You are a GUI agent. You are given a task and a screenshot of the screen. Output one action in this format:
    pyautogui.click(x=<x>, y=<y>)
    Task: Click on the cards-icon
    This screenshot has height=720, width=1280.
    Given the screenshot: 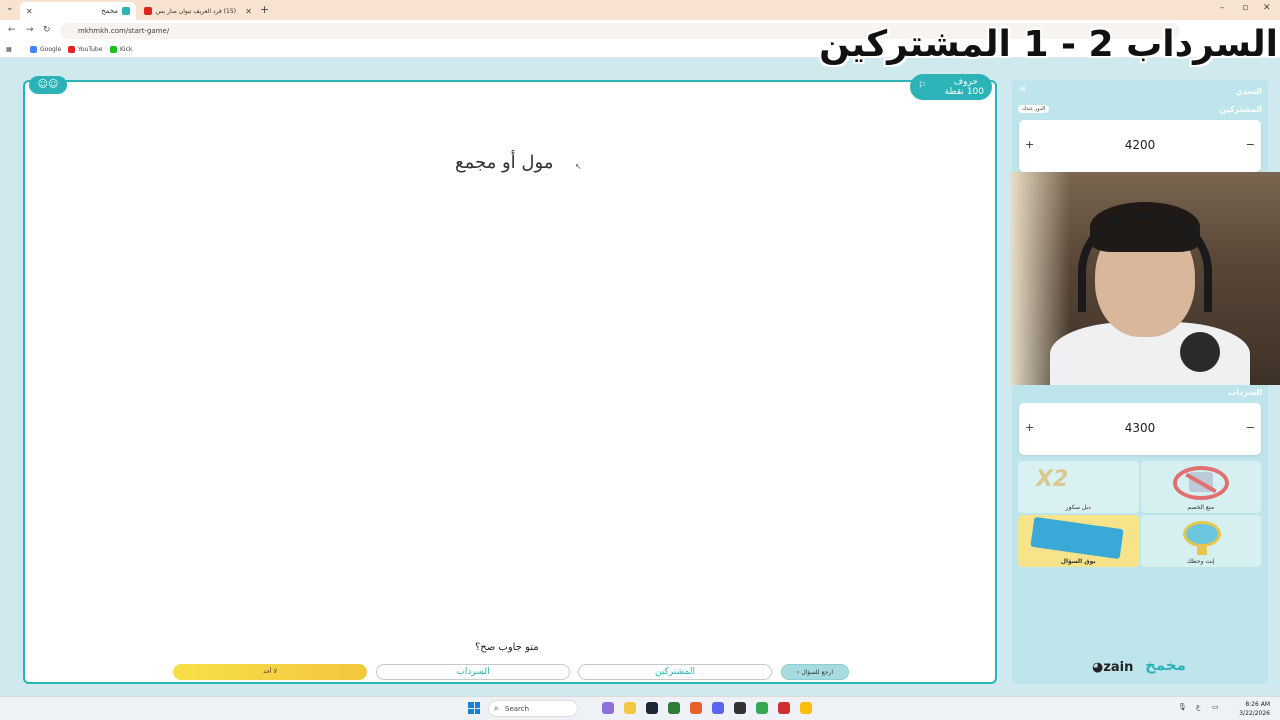 What is the action you would take?
    pyautogui.click(x=1077, y=538)
    